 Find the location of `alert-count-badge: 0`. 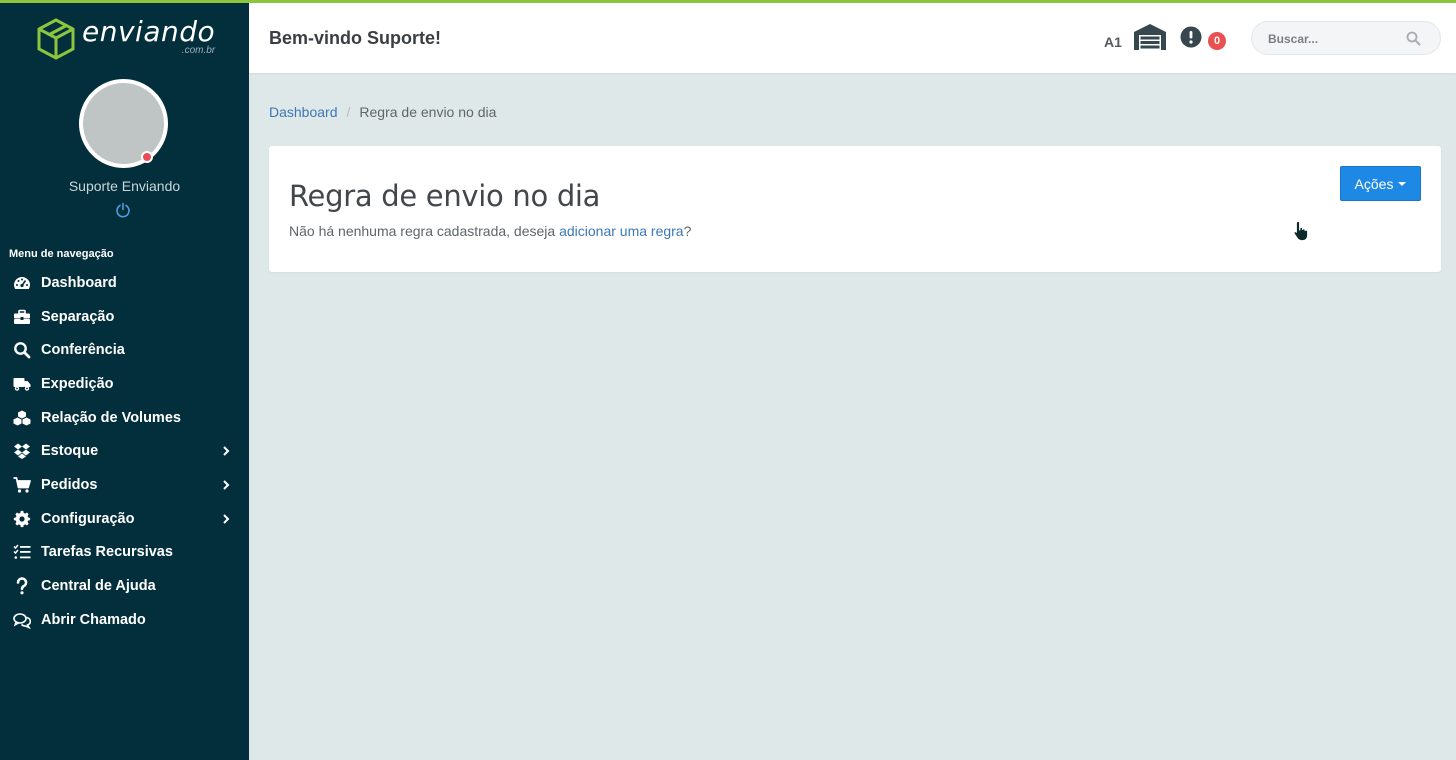

alert-count-badge: 0 is located at coordinates (1217, 41).